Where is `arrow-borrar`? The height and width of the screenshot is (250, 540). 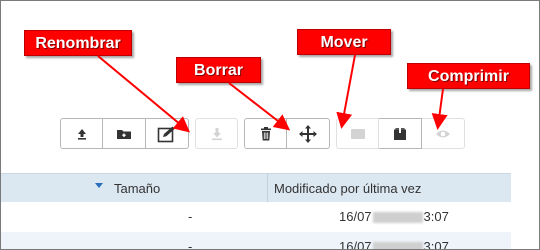
arrow-borrar is located at coordinates (259, 106).